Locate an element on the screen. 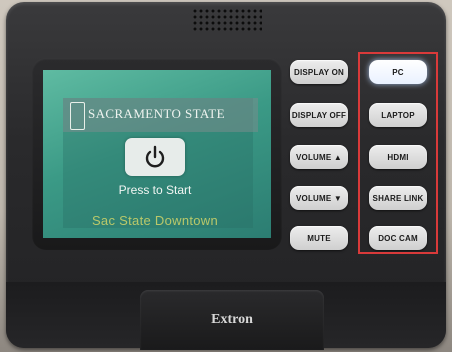 The image size is (452, 352). start-button is located at coordinates (155, 157).